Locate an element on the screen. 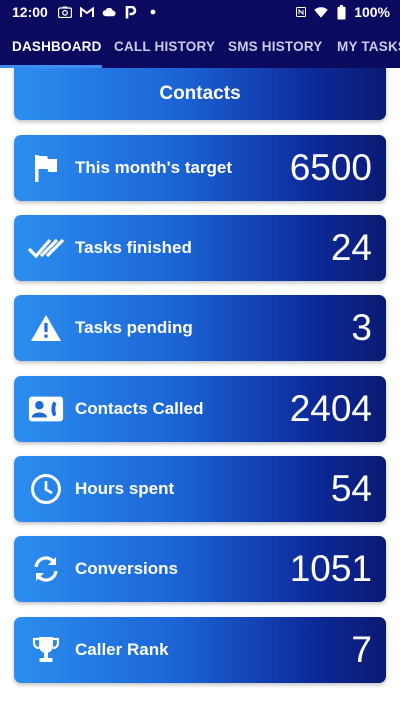  stat-value: 6500 is located at coordinates (330, 167).